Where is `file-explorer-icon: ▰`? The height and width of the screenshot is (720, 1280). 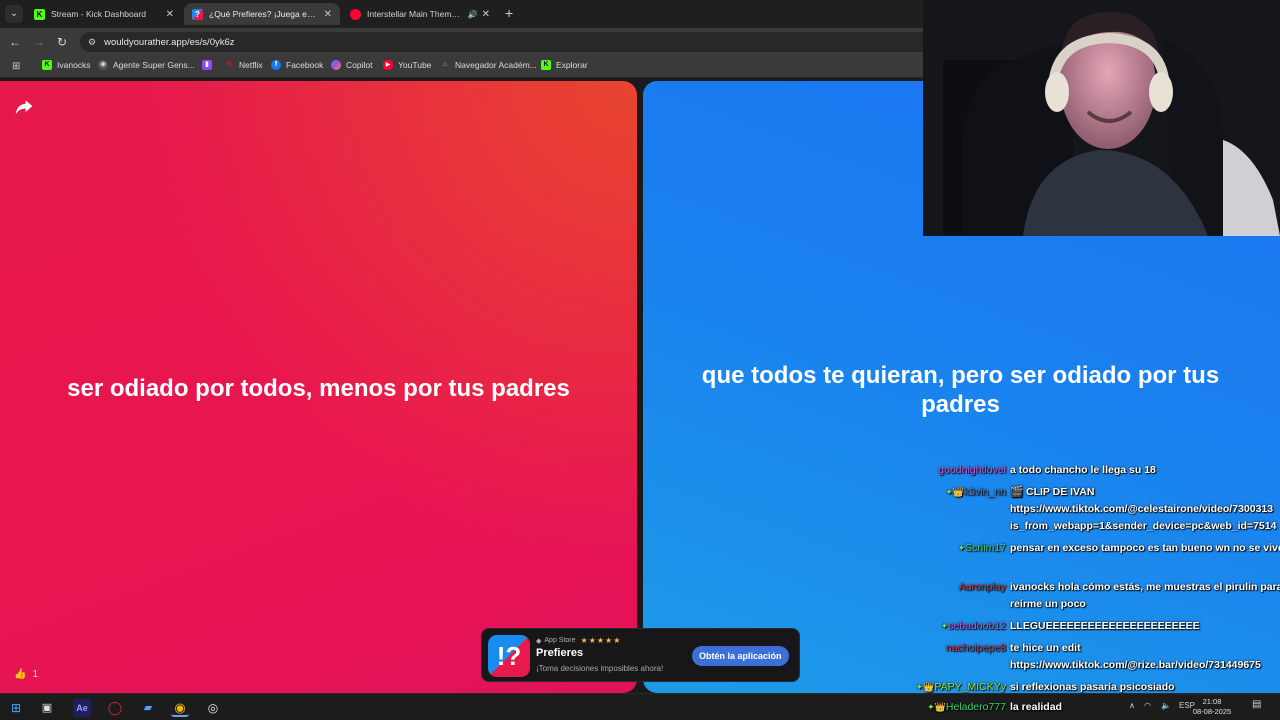
file-explorer-icon: ▰ is located at coordinates (148, 708).